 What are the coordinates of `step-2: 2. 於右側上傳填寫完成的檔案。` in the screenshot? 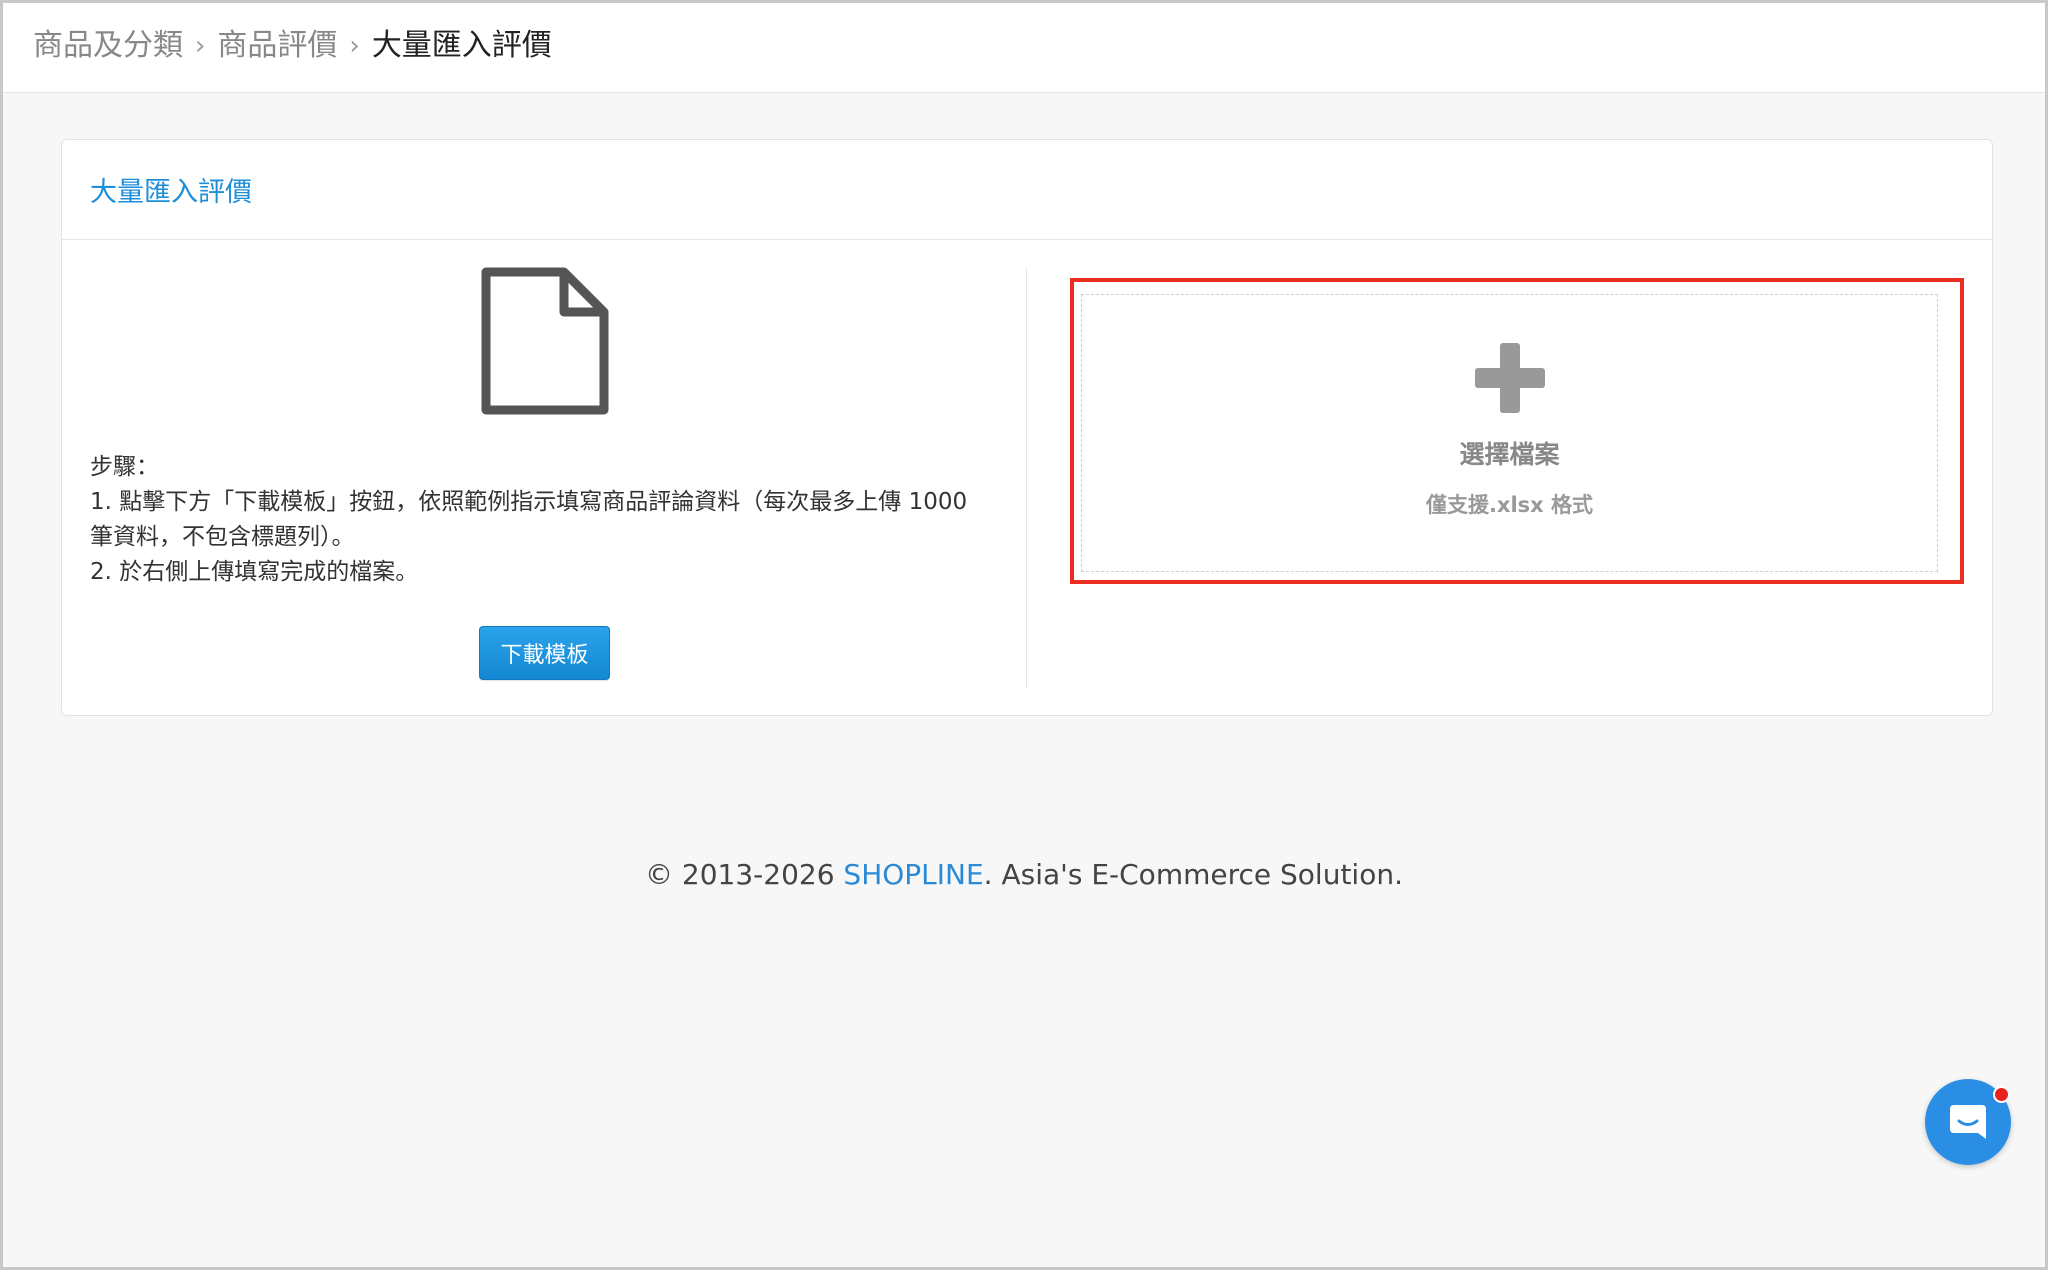 It's located at (254, 572).